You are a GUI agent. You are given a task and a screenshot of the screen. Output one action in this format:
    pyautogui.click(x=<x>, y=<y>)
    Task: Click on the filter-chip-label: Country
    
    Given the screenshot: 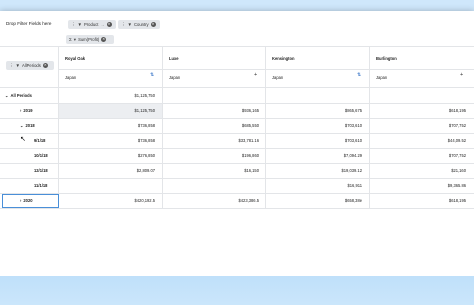 What is the action you would take?
    pyautogui.click(x=141, y=24)
    